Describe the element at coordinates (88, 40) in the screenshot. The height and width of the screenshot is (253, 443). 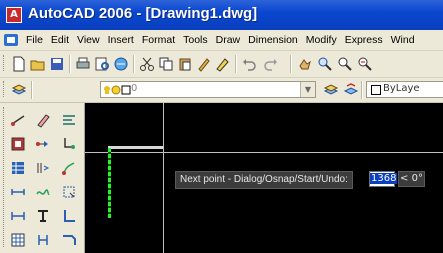
I see `menu-view: View` at that location.